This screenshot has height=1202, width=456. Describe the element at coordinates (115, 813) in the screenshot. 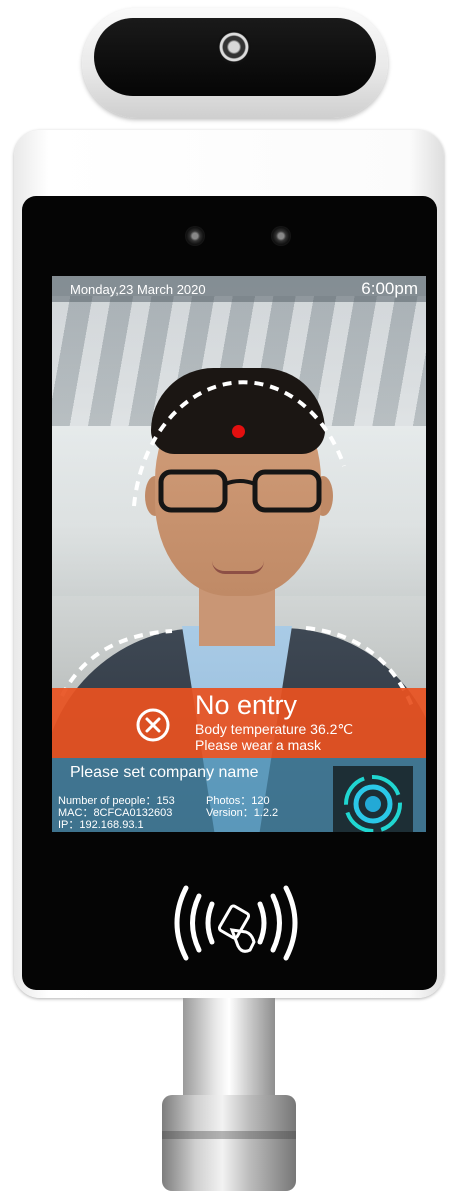

I see `mac-address: MAC：8CFCA0132603` at that location.